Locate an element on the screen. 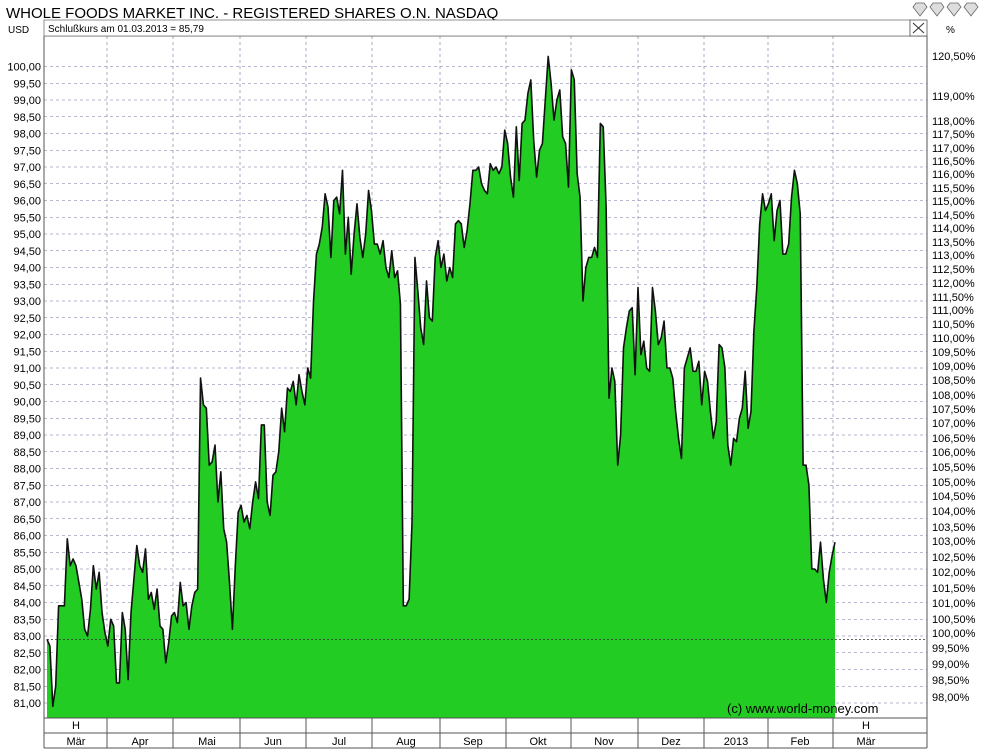 Image resolution: width=982 pixels, height=752 pixels. close-icon is located at coordinates (918, 28).